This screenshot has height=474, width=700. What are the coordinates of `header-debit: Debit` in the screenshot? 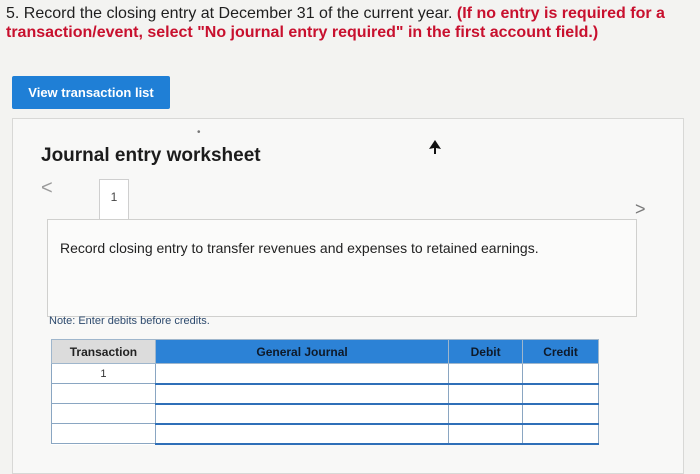 It's located at (486, 351).